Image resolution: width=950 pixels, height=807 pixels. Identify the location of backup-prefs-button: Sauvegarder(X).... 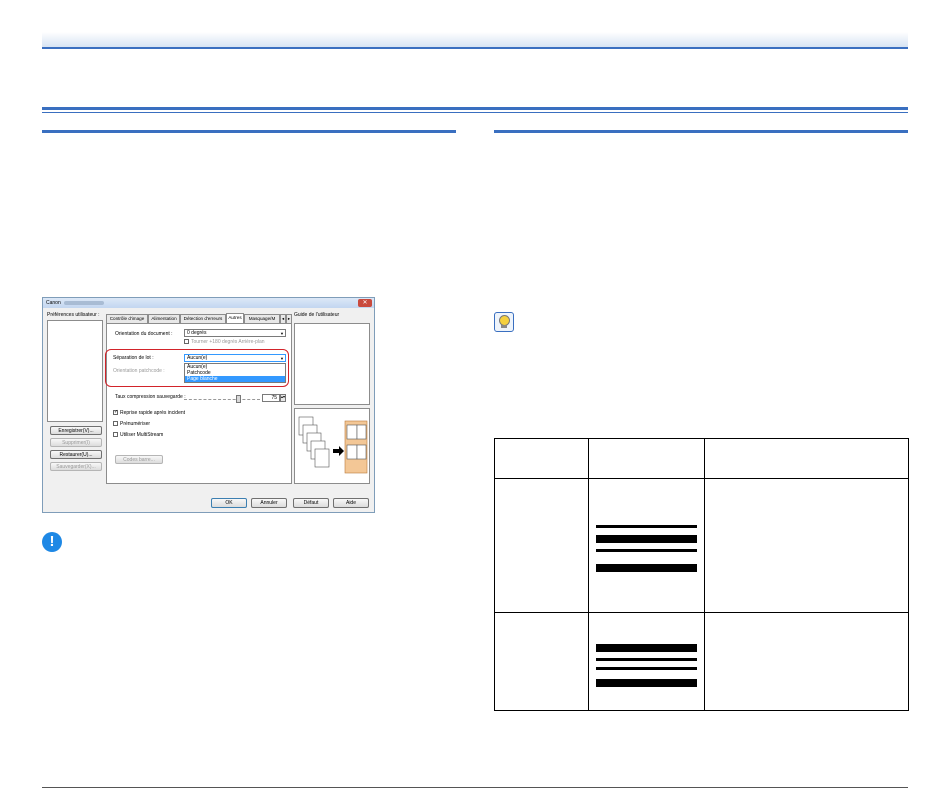
(76, 466).